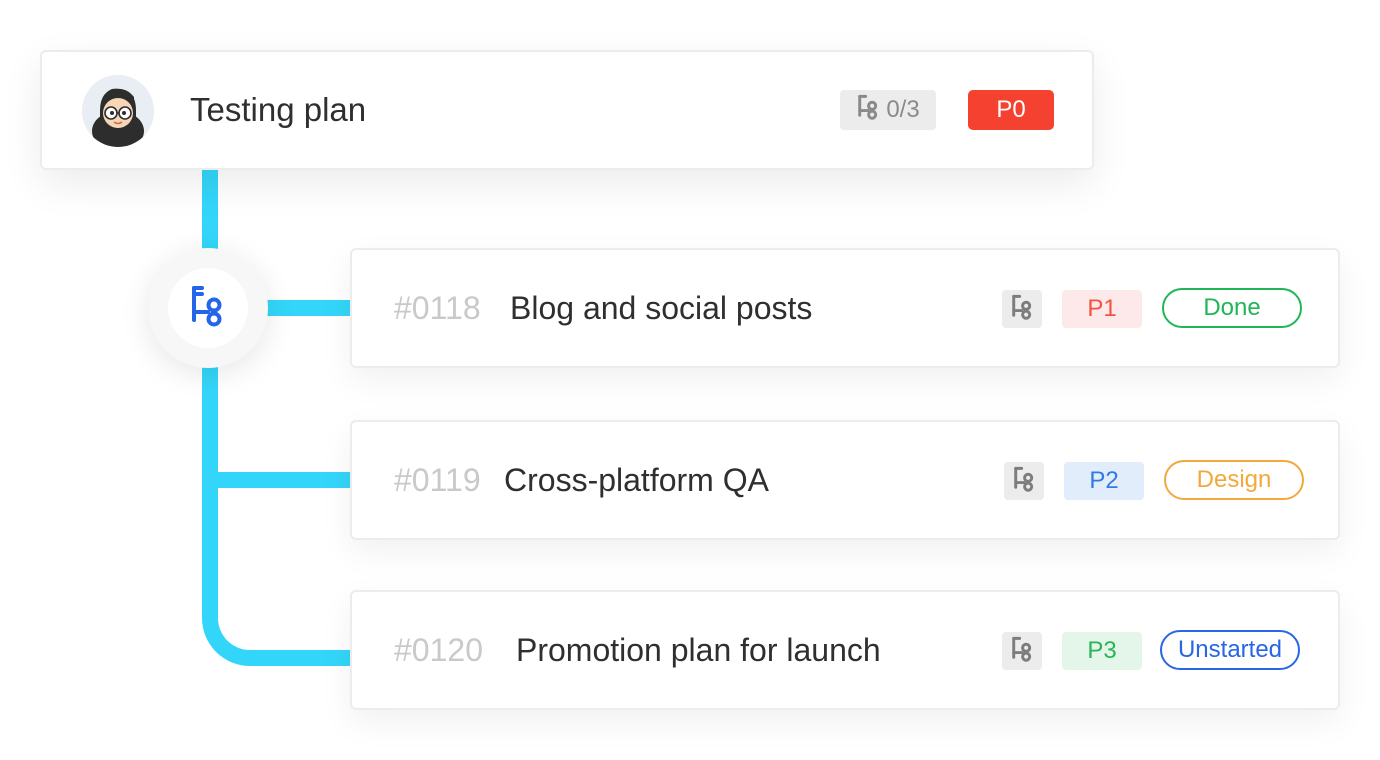 Image resolution: width=1380 pixels, height=760 pixels. Describe the element at coordinates (438, 649) in the screenshot. I see `task-id: #0120` at that location.